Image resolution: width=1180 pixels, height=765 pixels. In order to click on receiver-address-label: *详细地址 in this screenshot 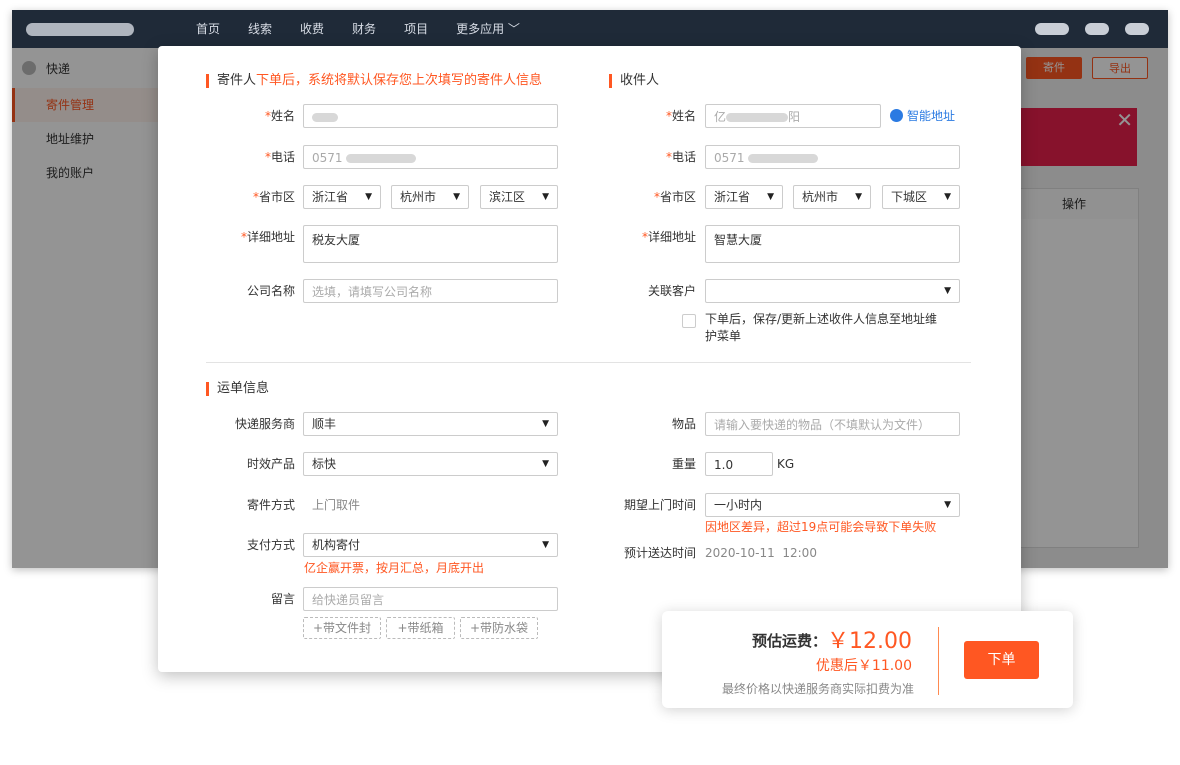, I will do `click(668, 237)`.